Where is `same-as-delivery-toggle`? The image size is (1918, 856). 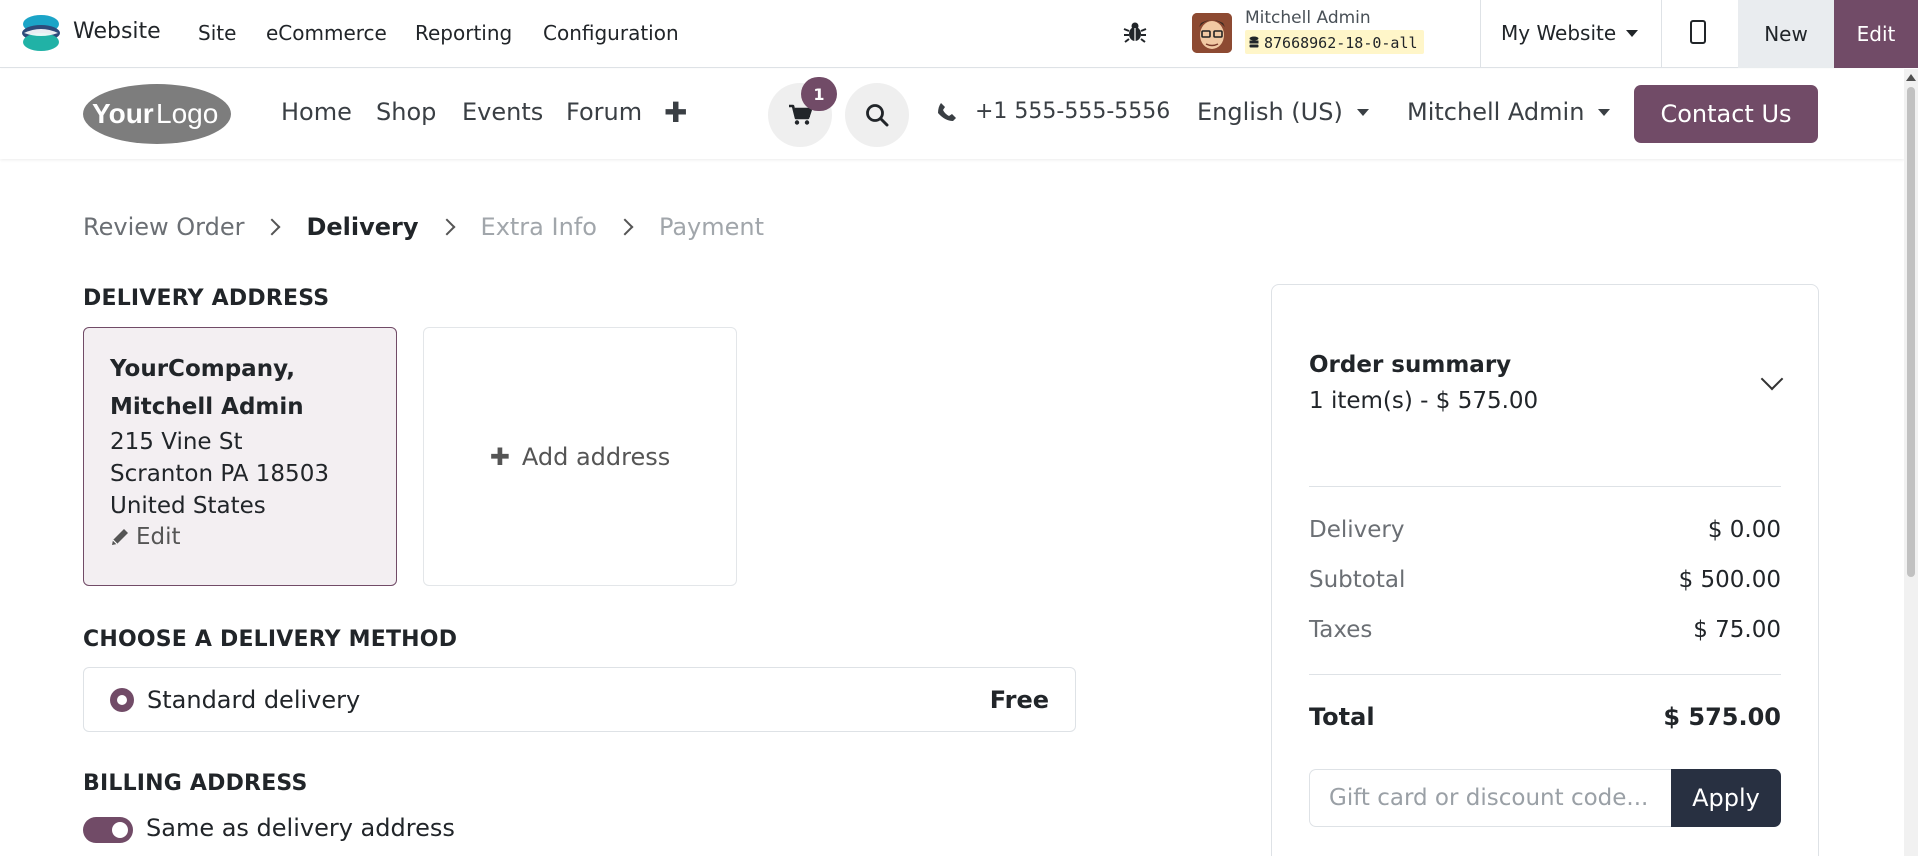 same-as-delivery-toggle is located at coordinates (108, 830).